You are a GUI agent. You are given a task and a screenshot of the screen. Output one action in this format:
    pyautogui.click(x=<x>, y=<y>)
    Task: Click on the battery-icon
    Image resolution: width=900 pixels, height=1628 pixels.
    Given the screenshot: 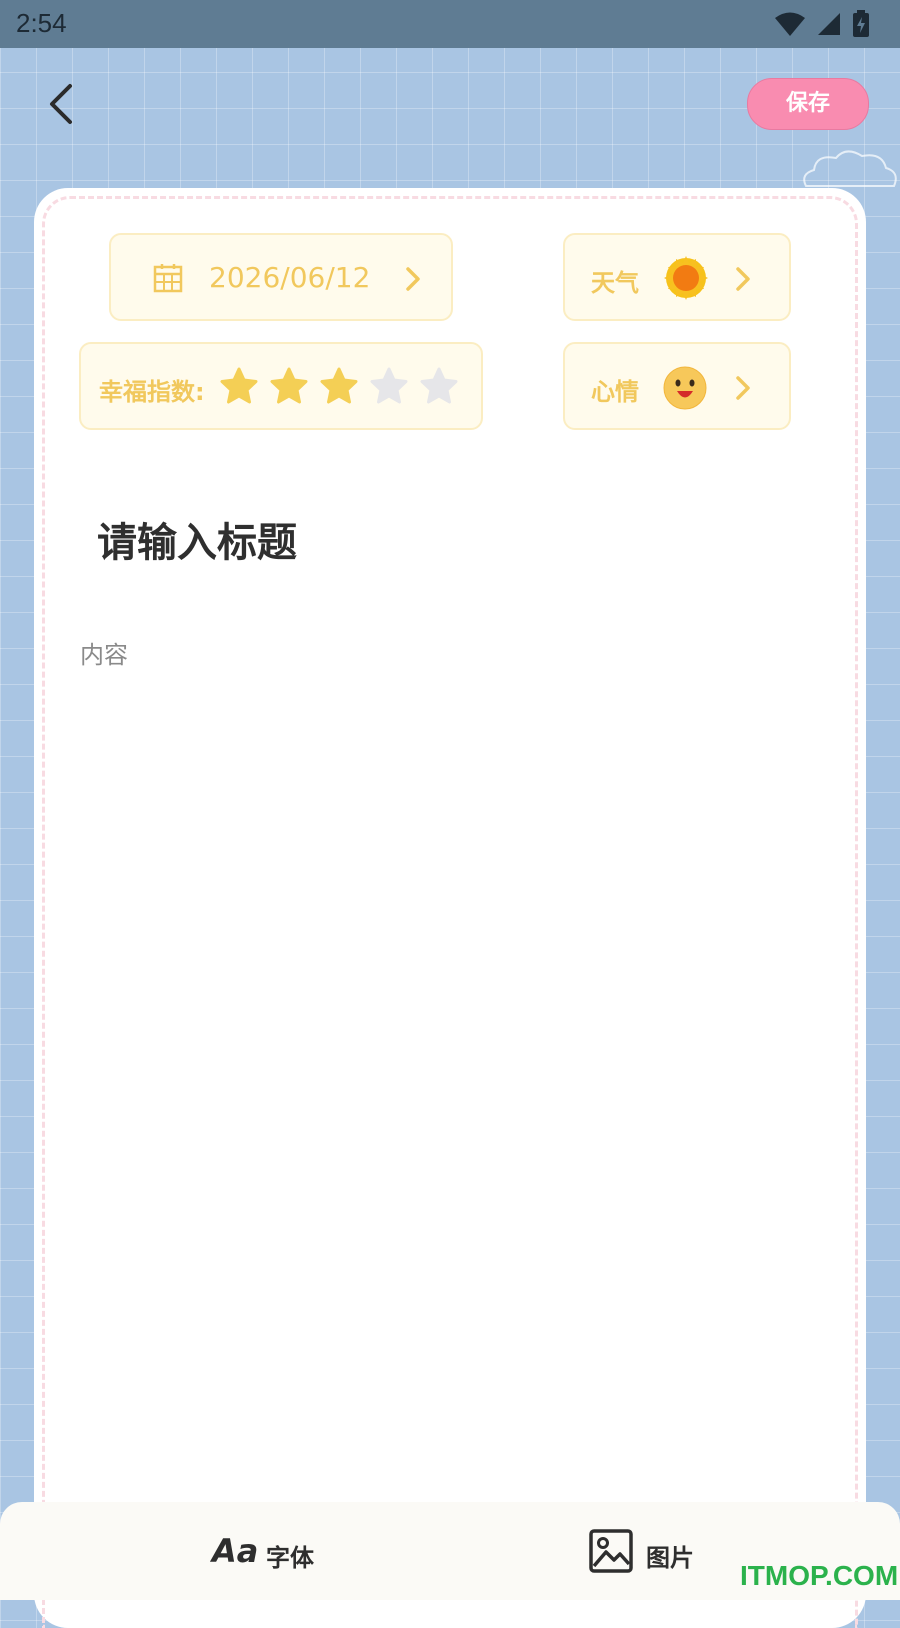 What is the action you would take?
    pyautogui.click(x=861, y=23)
    